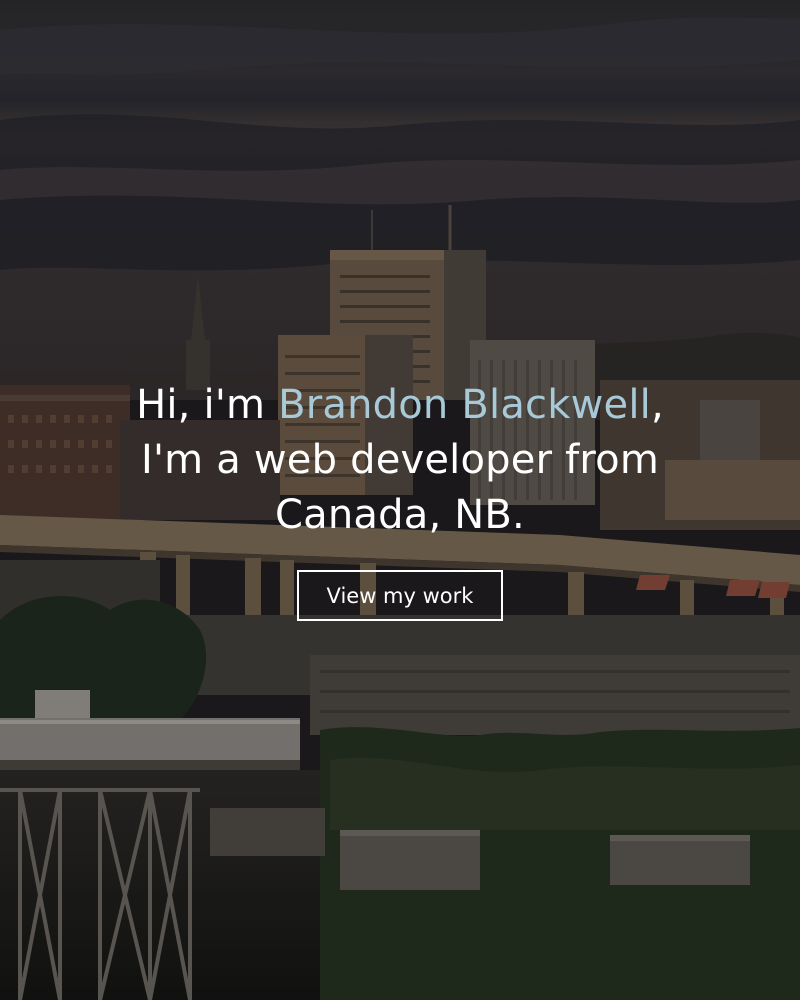  What do you see at coordinates (400, 595) in the screenshot?
I see `view-my-work-button: View my work` at bounding box center [400, 595].